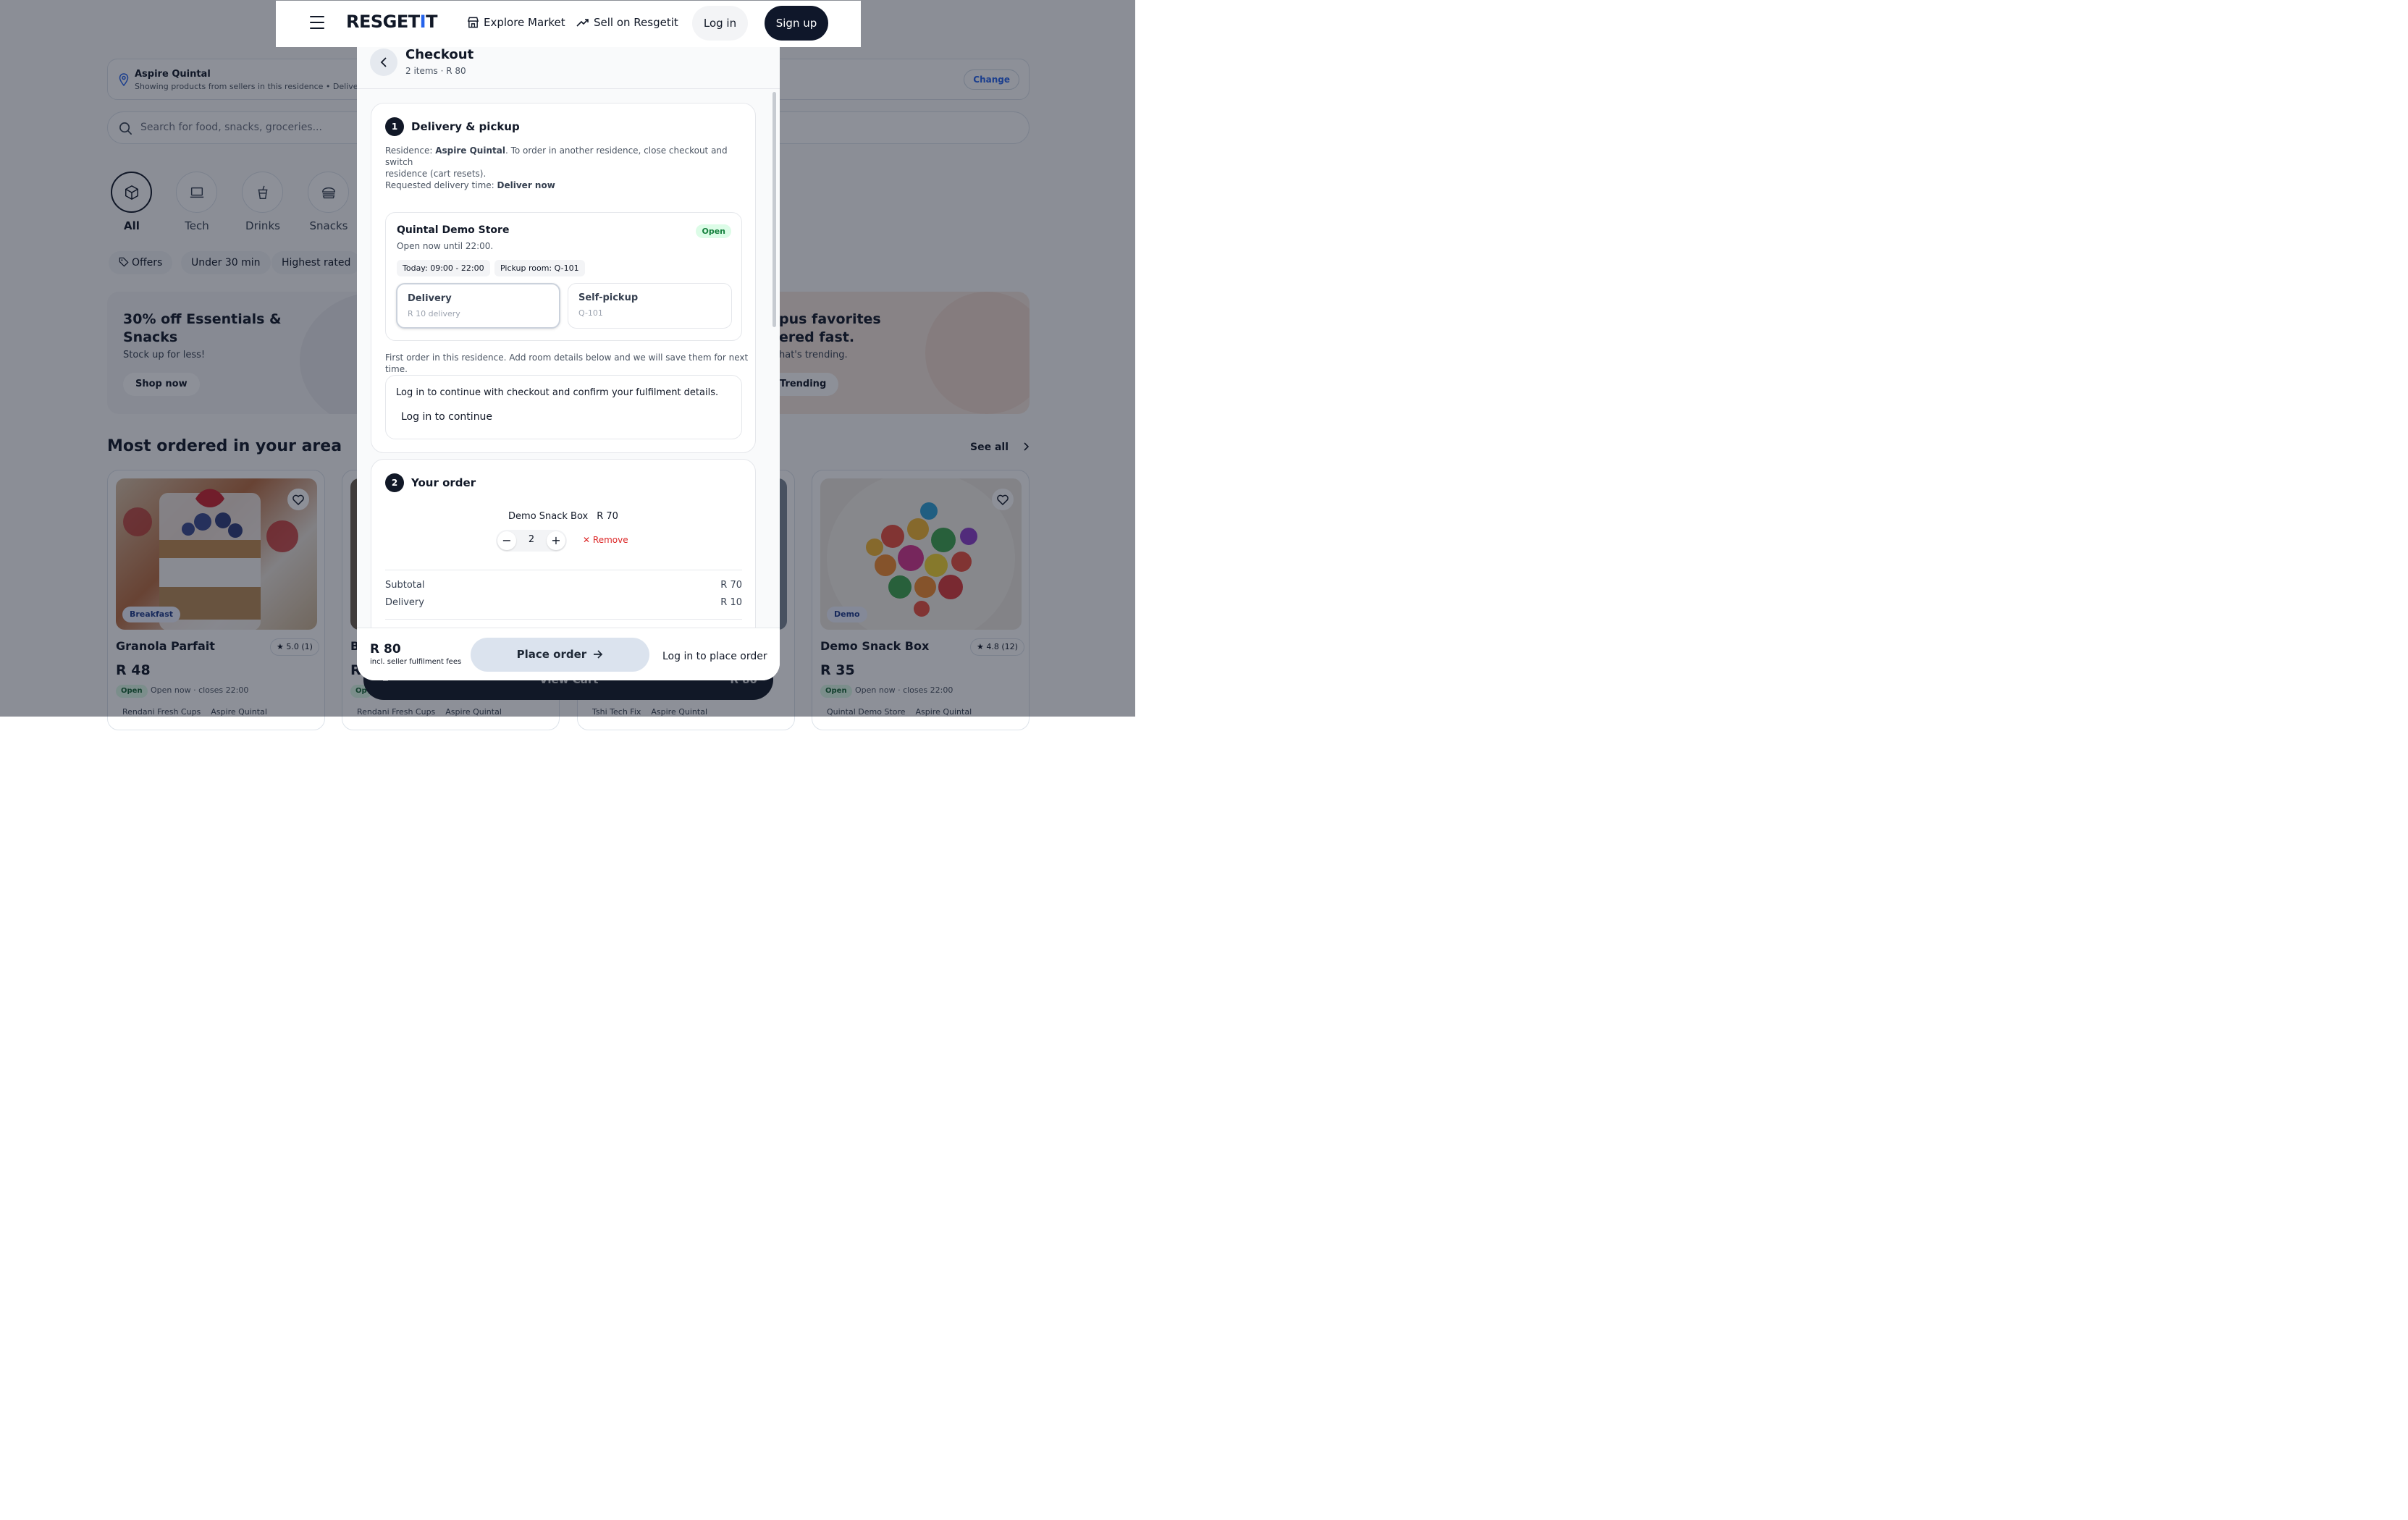 The width and height of the screenshot is (2408, 1520). I want to click on signup-button: Sign up, so click(796, 23).